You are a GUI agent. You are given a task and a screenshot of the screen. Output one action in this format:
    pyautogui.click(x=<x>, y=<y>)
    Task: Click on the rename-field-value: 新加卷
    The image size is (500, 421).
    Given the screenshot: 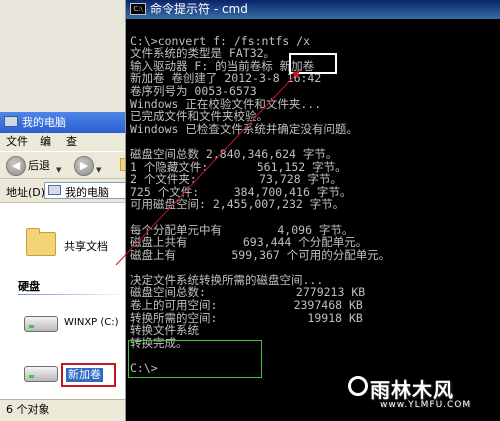 What is the action you would take?
    pyautogui.click(x=84, y=375)
    